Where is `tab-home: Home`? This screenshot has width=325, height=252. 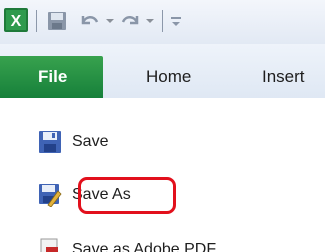
tab-home: Home is located at coordinates (168, 77).